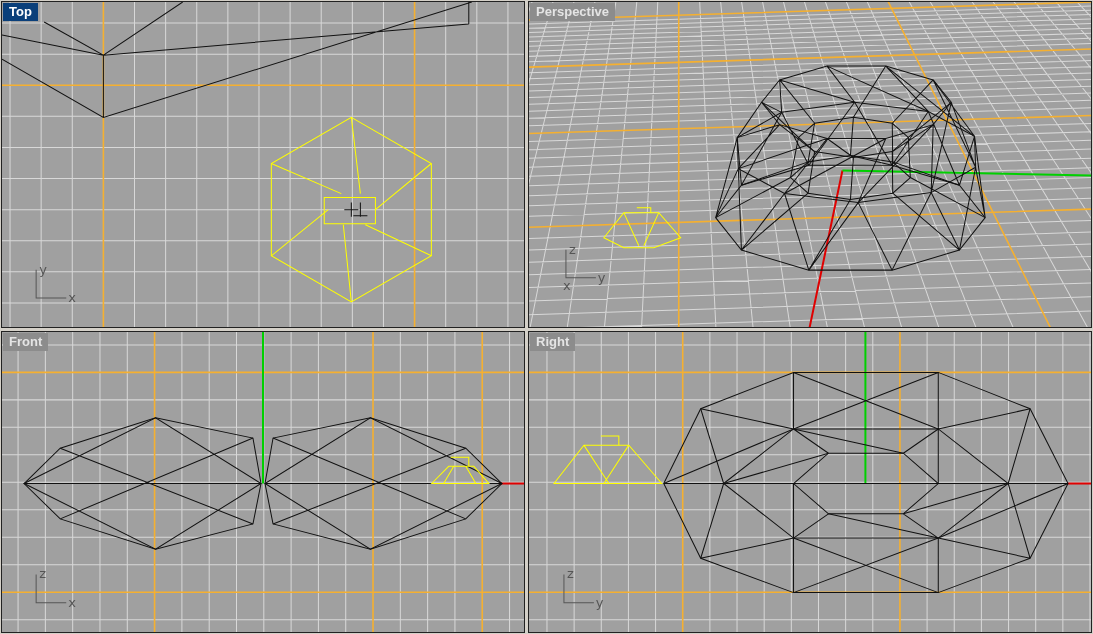  I want to click on crosshair-cursor-icon, so click(355, 210).